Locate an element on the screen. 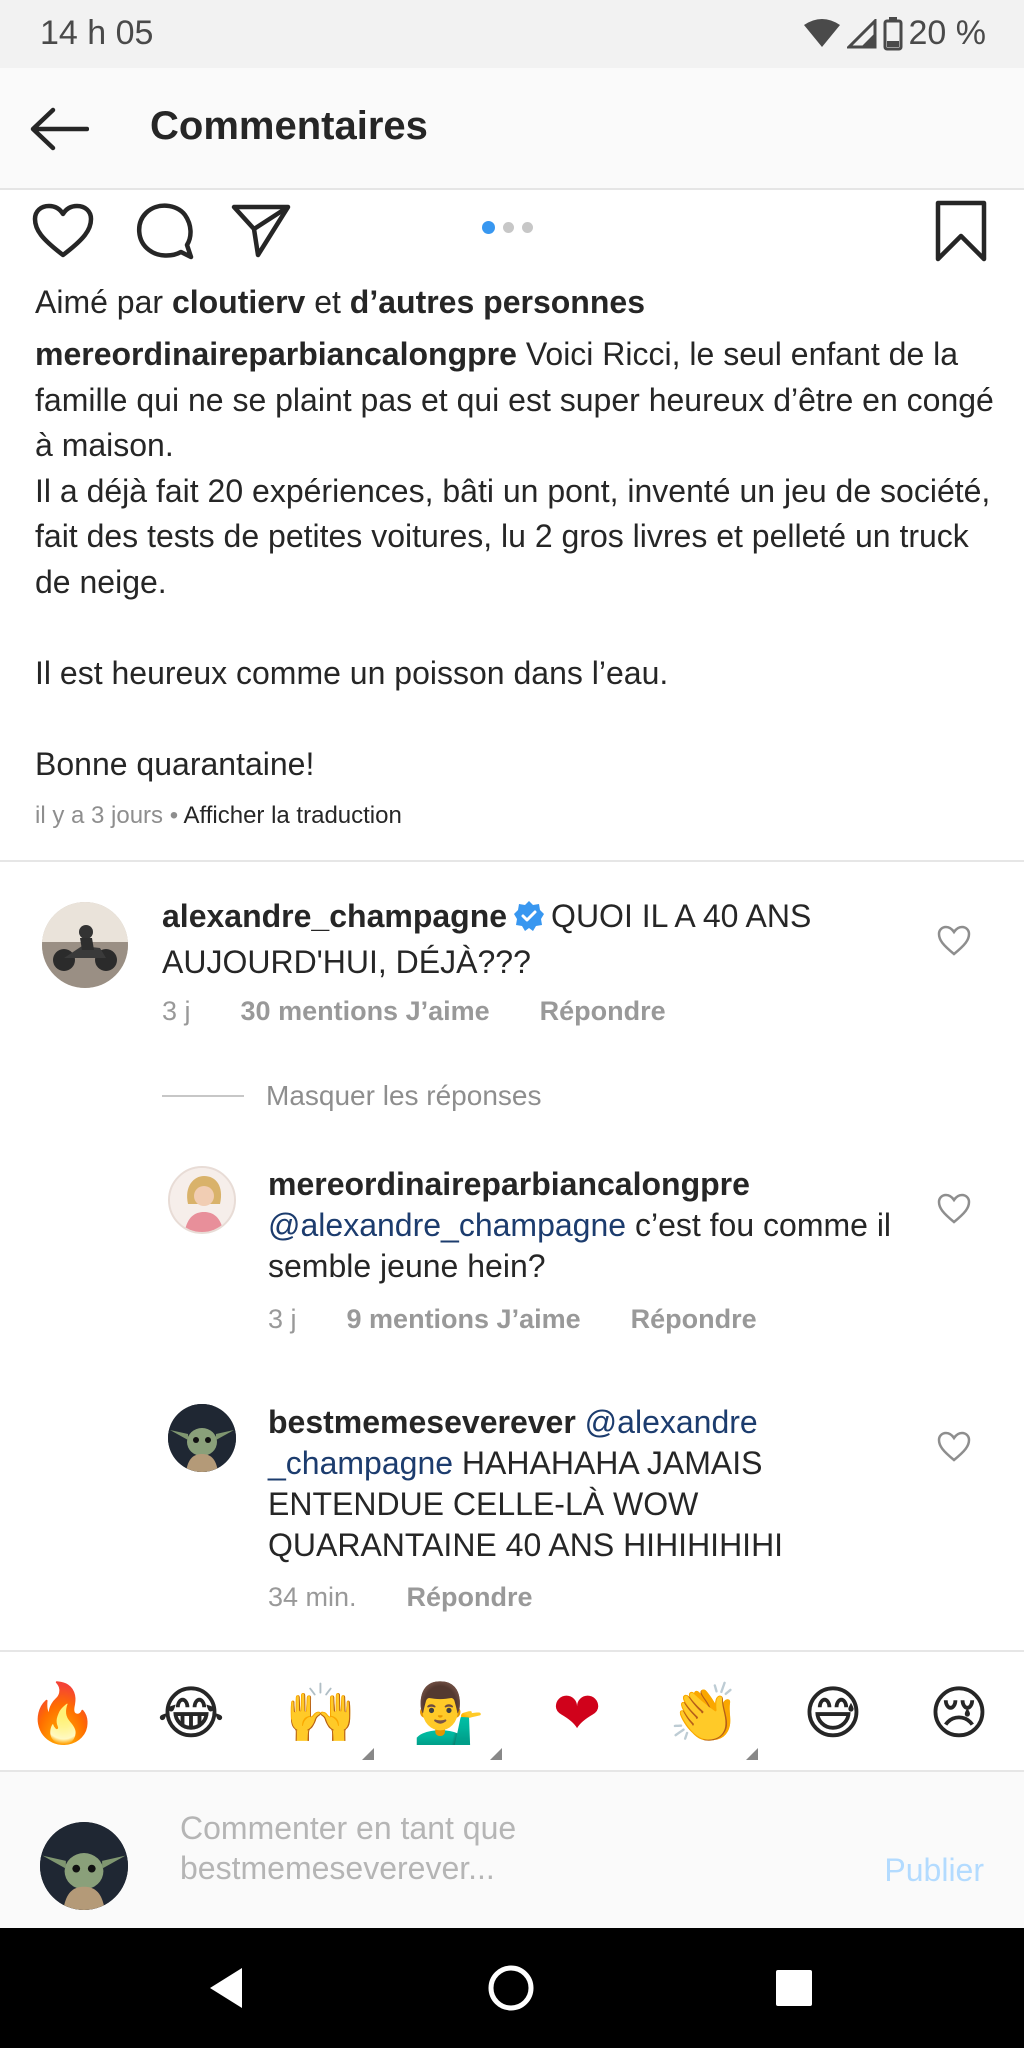  home-circle-icon is located at coordinates (511, 1988).